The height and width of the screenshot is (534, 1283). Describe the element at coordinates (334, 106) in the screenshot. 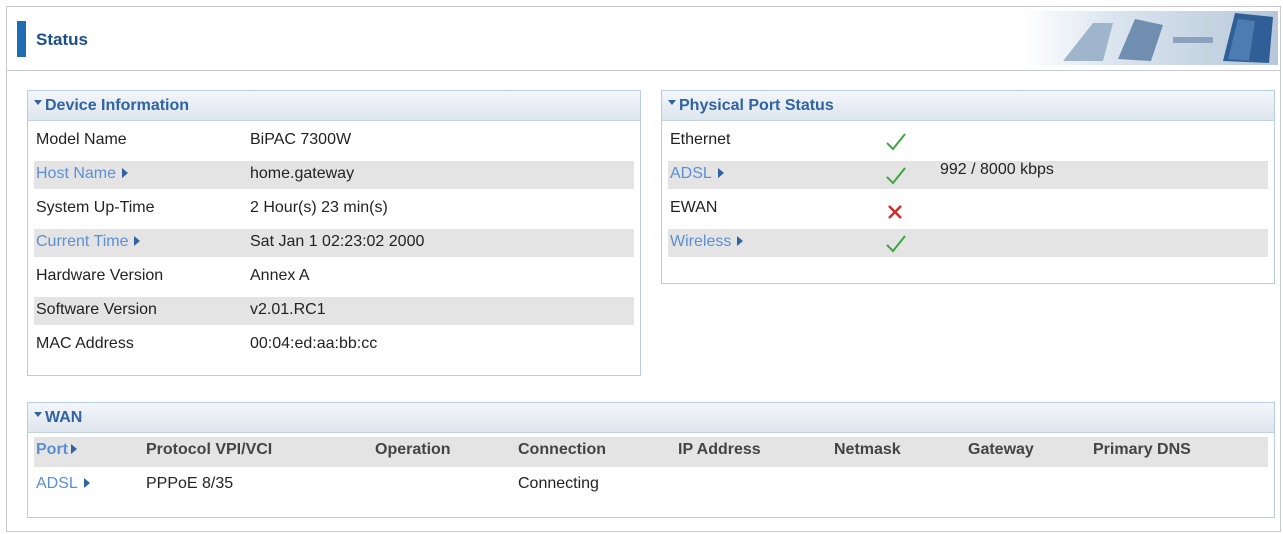

I see `device-information-header: Device Information` at that location.